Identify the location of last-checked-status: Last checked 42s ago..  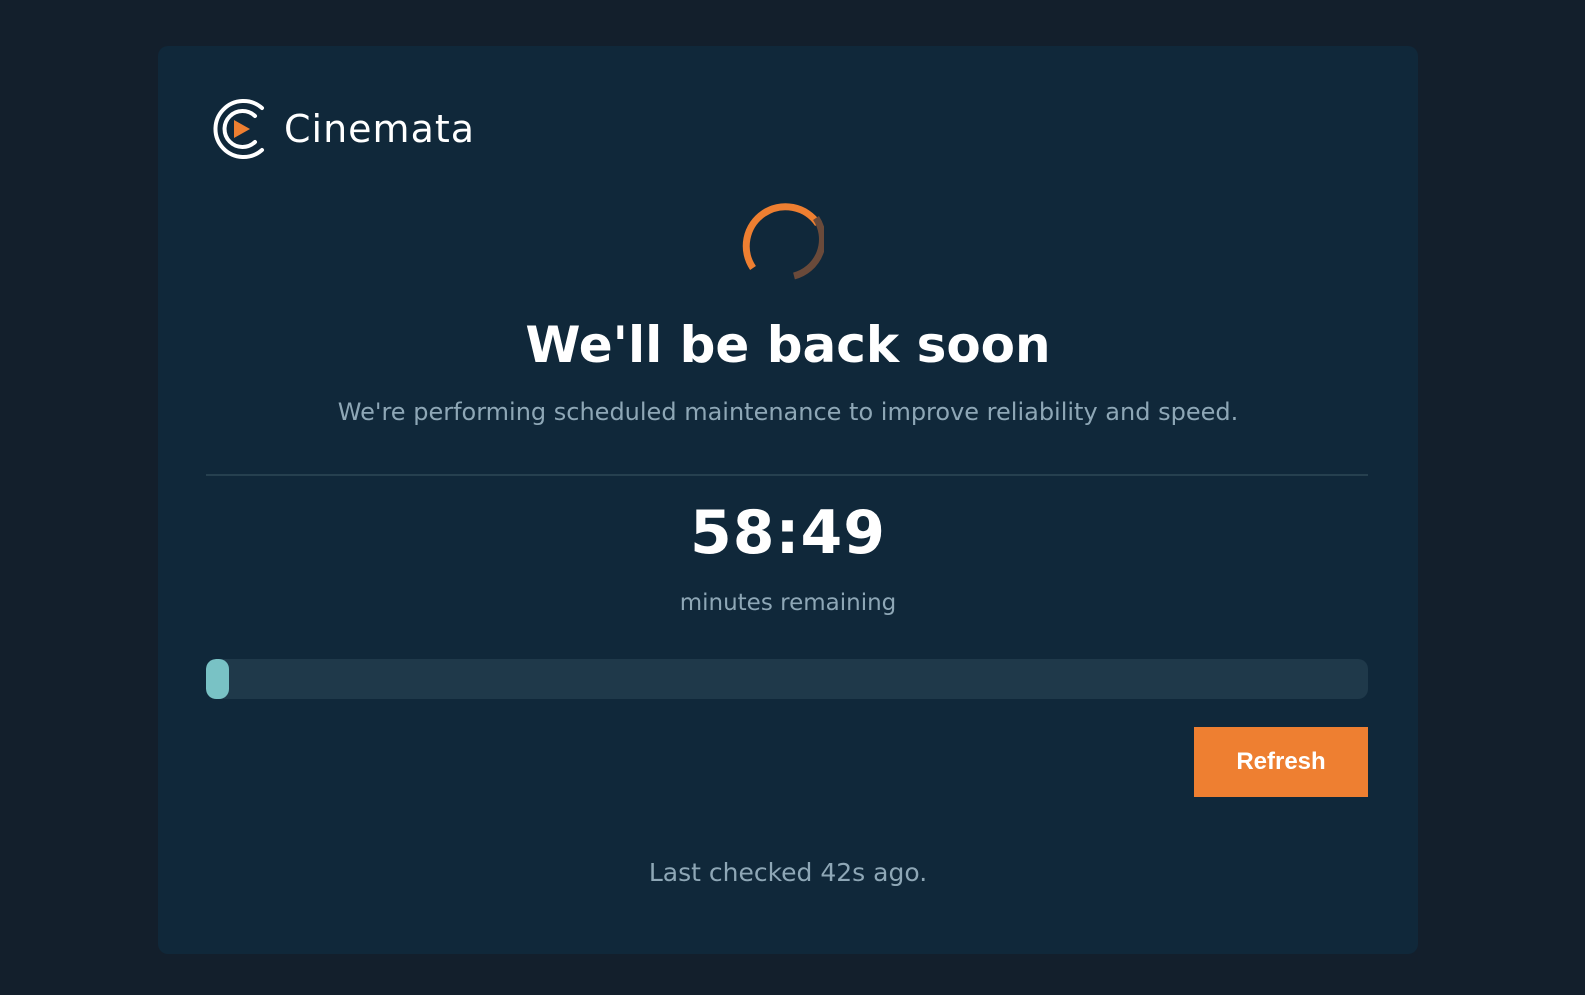
(788, 872).